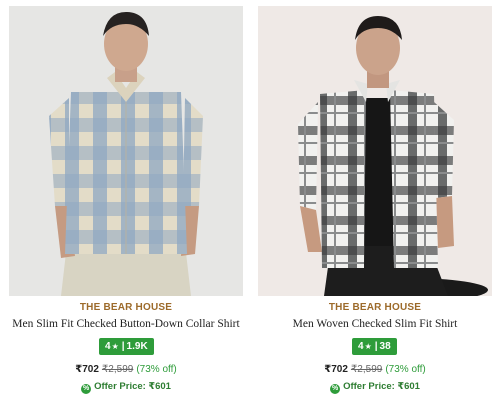 The width and height of the screenshot is (500, 411). What do you see at coordinates (137, 346) in the screenshot?
I see `review-count: 1.9K` at bounding box center [137, 346].